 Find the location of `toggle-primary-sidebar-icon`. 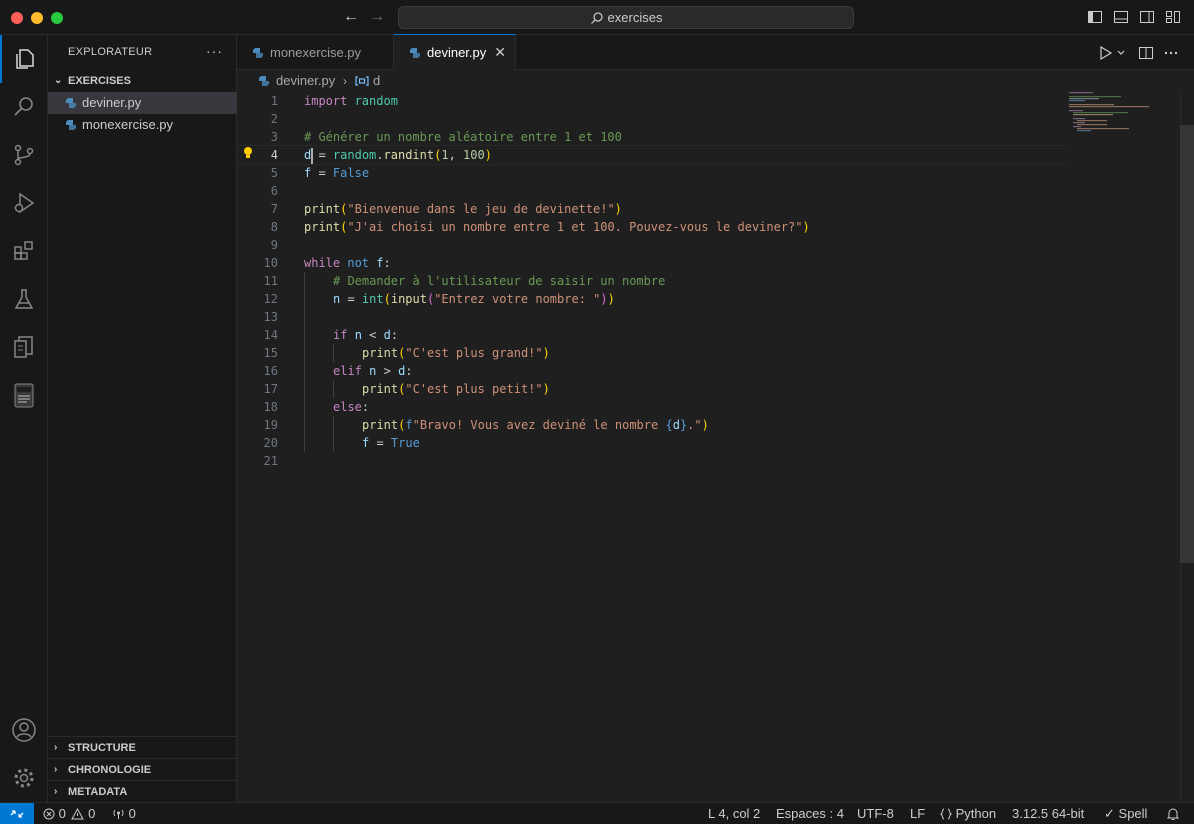

toggle-primary-sidebar-icon is located at coordinates (1095, 17).